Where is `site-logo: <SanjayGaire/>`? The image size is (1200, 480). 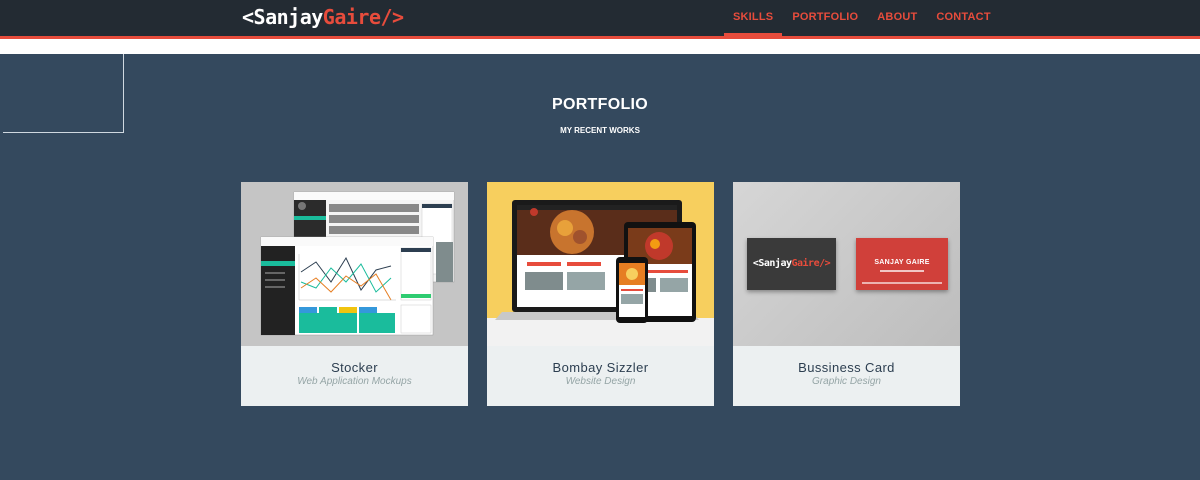
site-logo: <SanjayGaire/> is located at coordinates (323, 17).